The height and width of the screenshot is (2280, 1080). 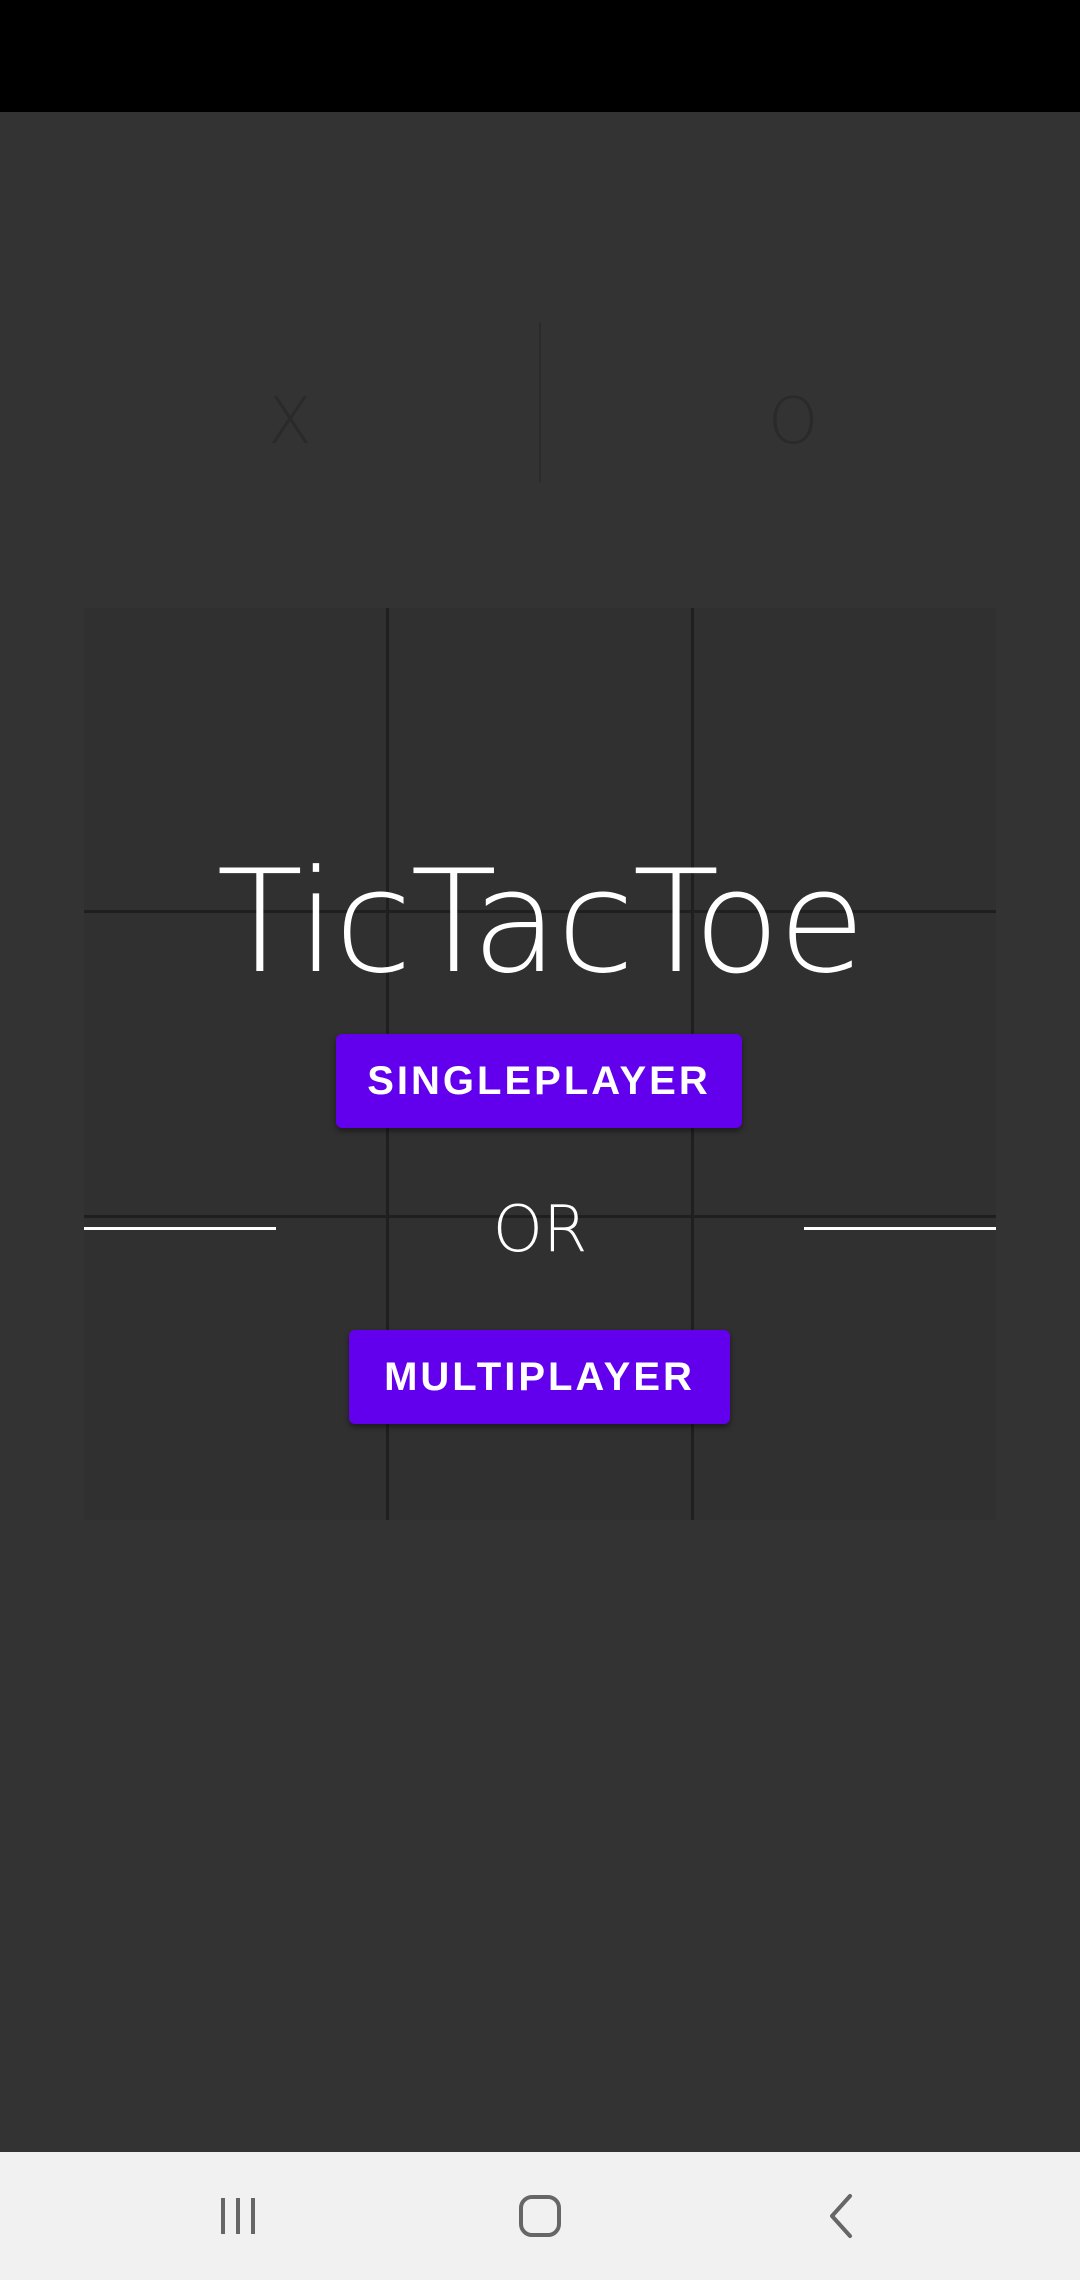 I want to click on home-icon, so click(x=540, y=2216).